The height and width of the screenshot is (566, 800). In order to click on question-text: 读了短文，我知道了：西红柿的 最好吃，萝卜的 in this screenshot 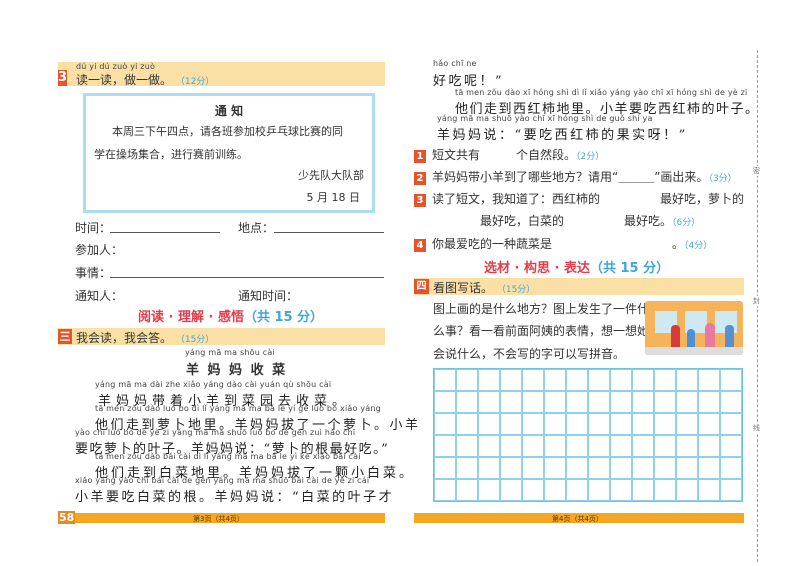, I will do `click(588, 199)`.